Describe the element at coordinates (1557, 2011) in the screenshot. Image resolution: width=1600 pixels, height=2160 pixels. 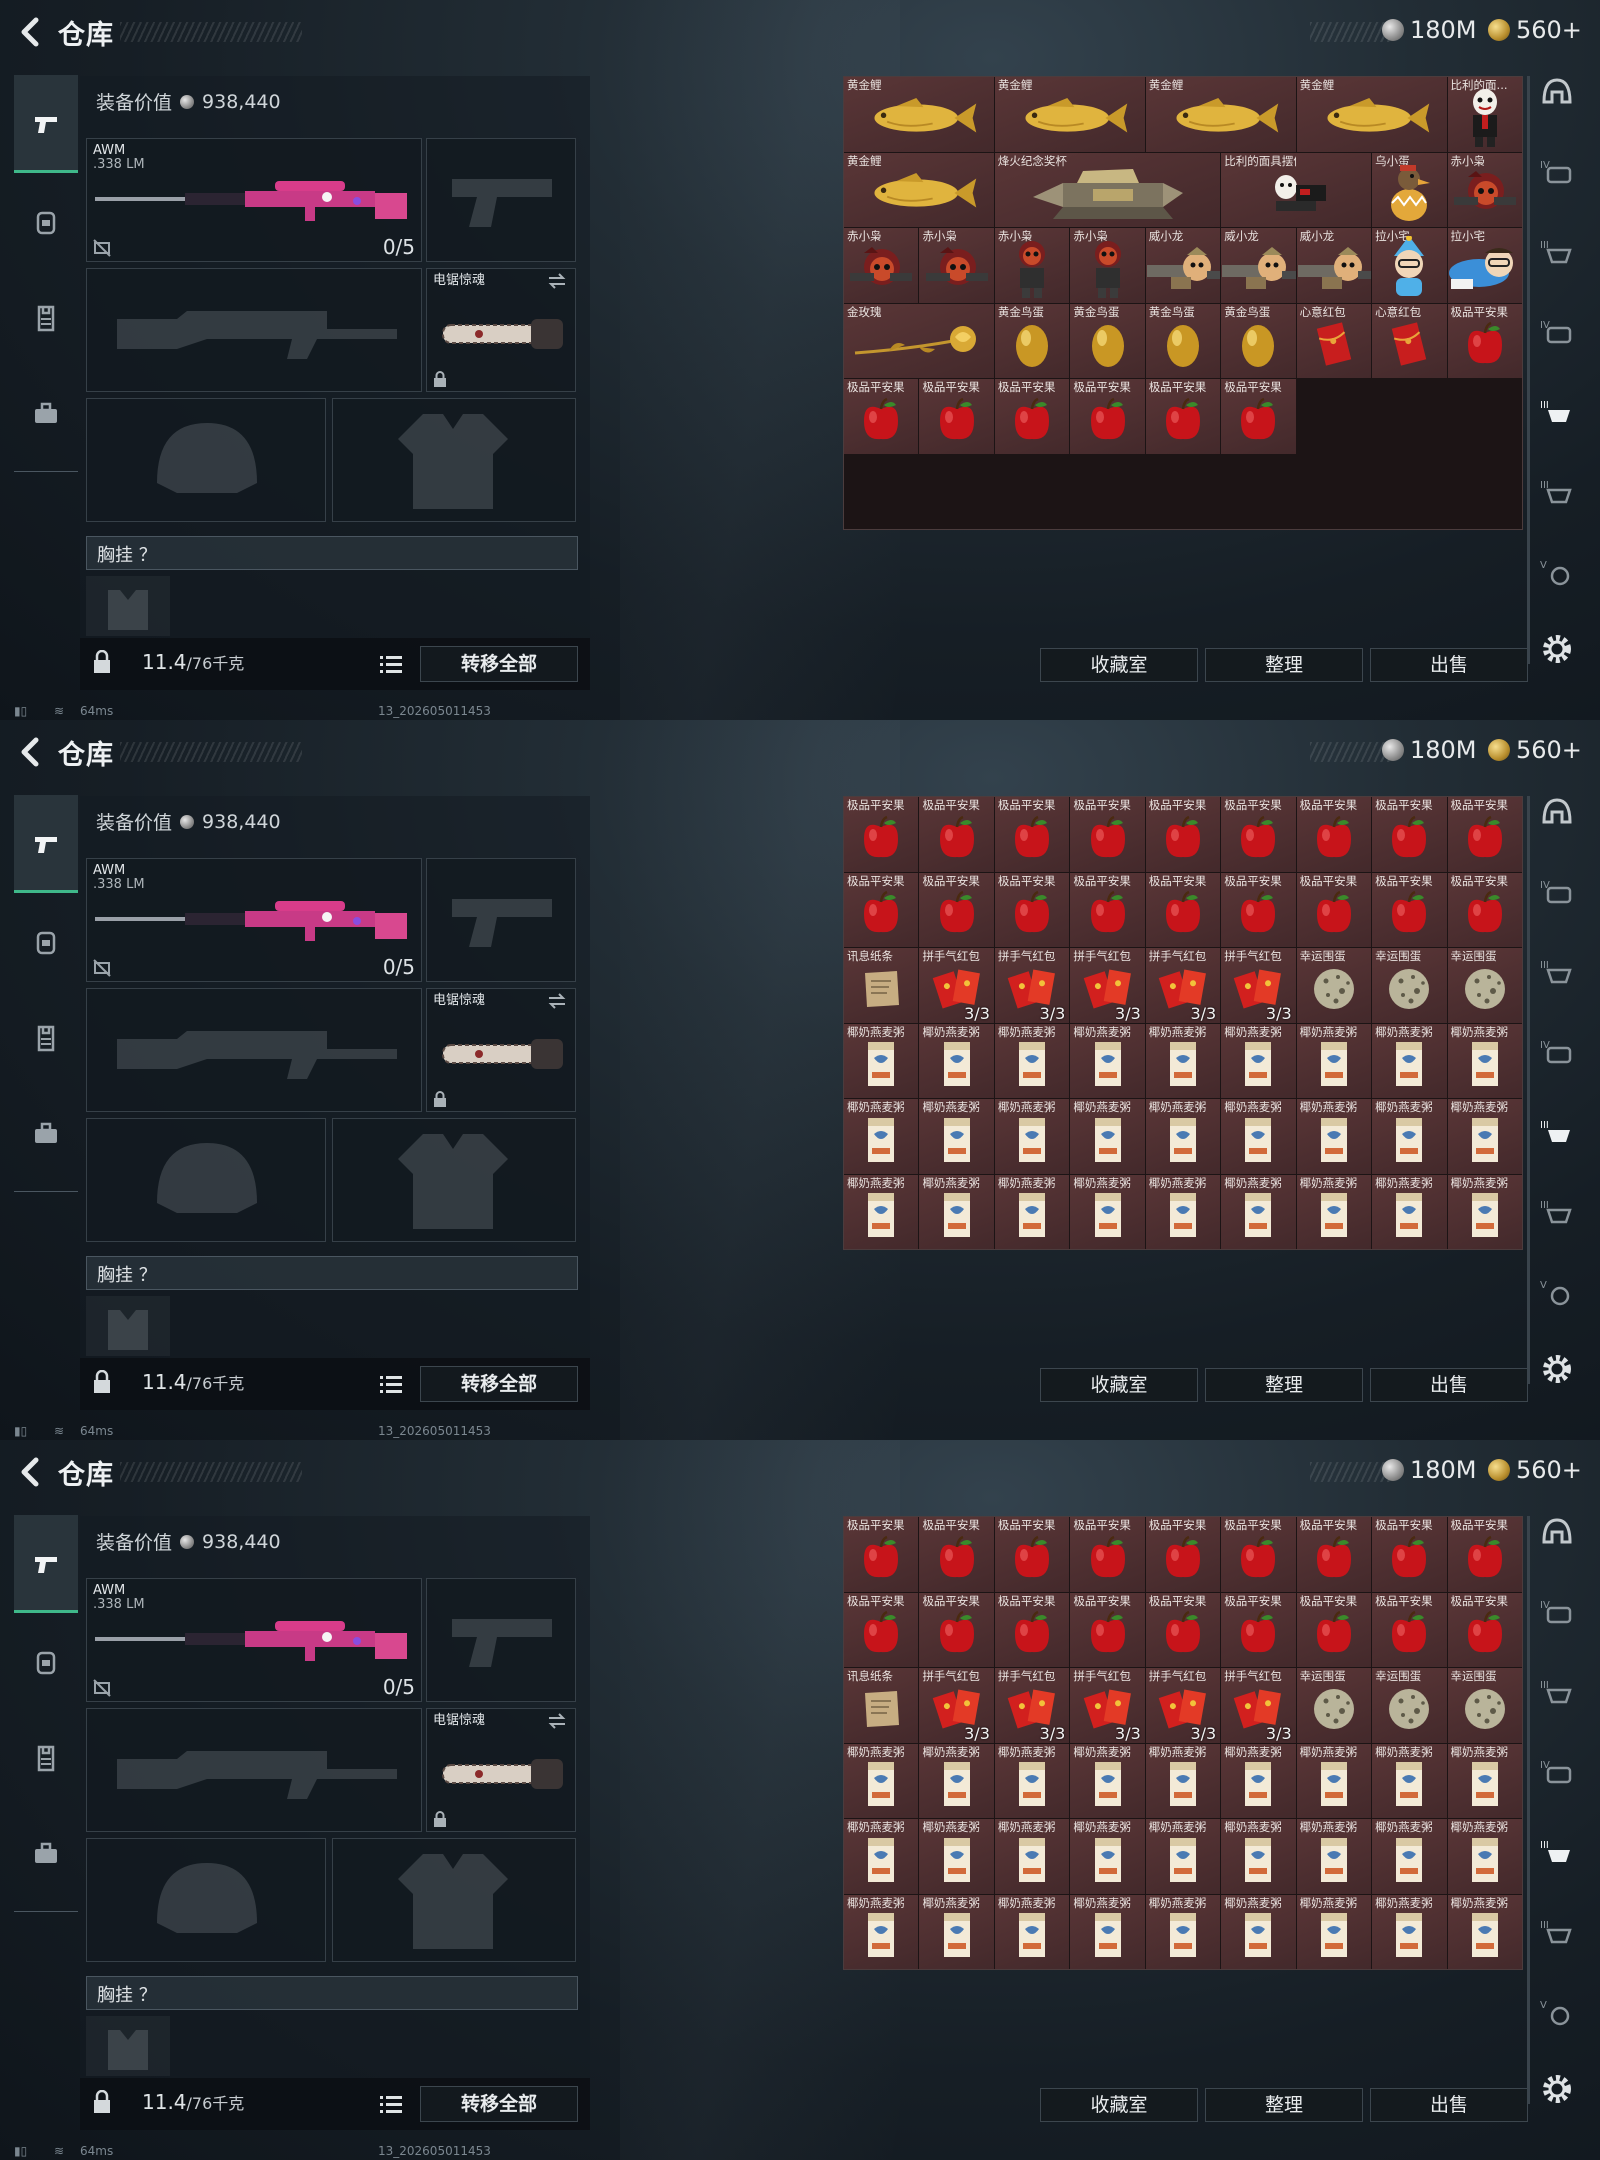
I see `armor-v-tab-icon: V` at that location.